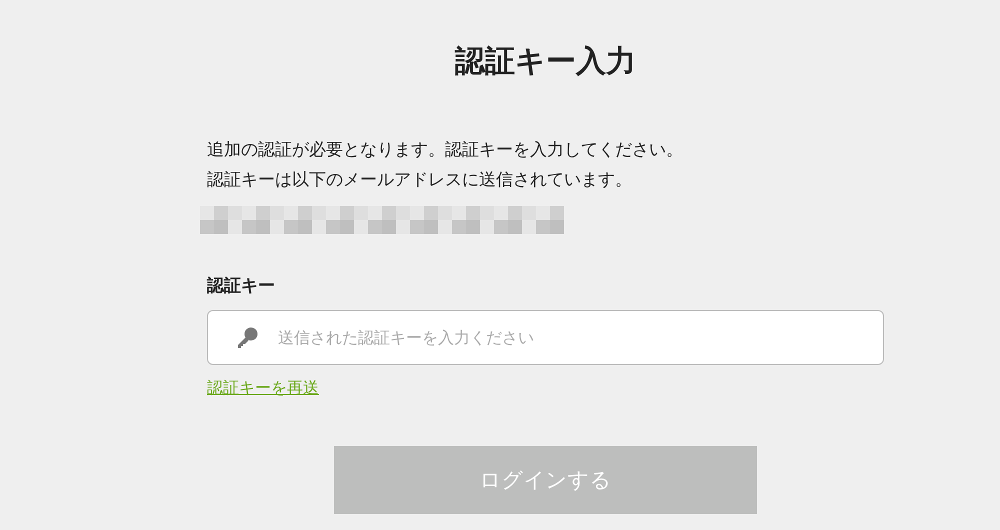 This screenshot has width=1000, height=530. What do you see at coordinates (263, 388) in the screenshot?
I see `resend-link: 認証キーを再送` at bounding box center [263, 388].